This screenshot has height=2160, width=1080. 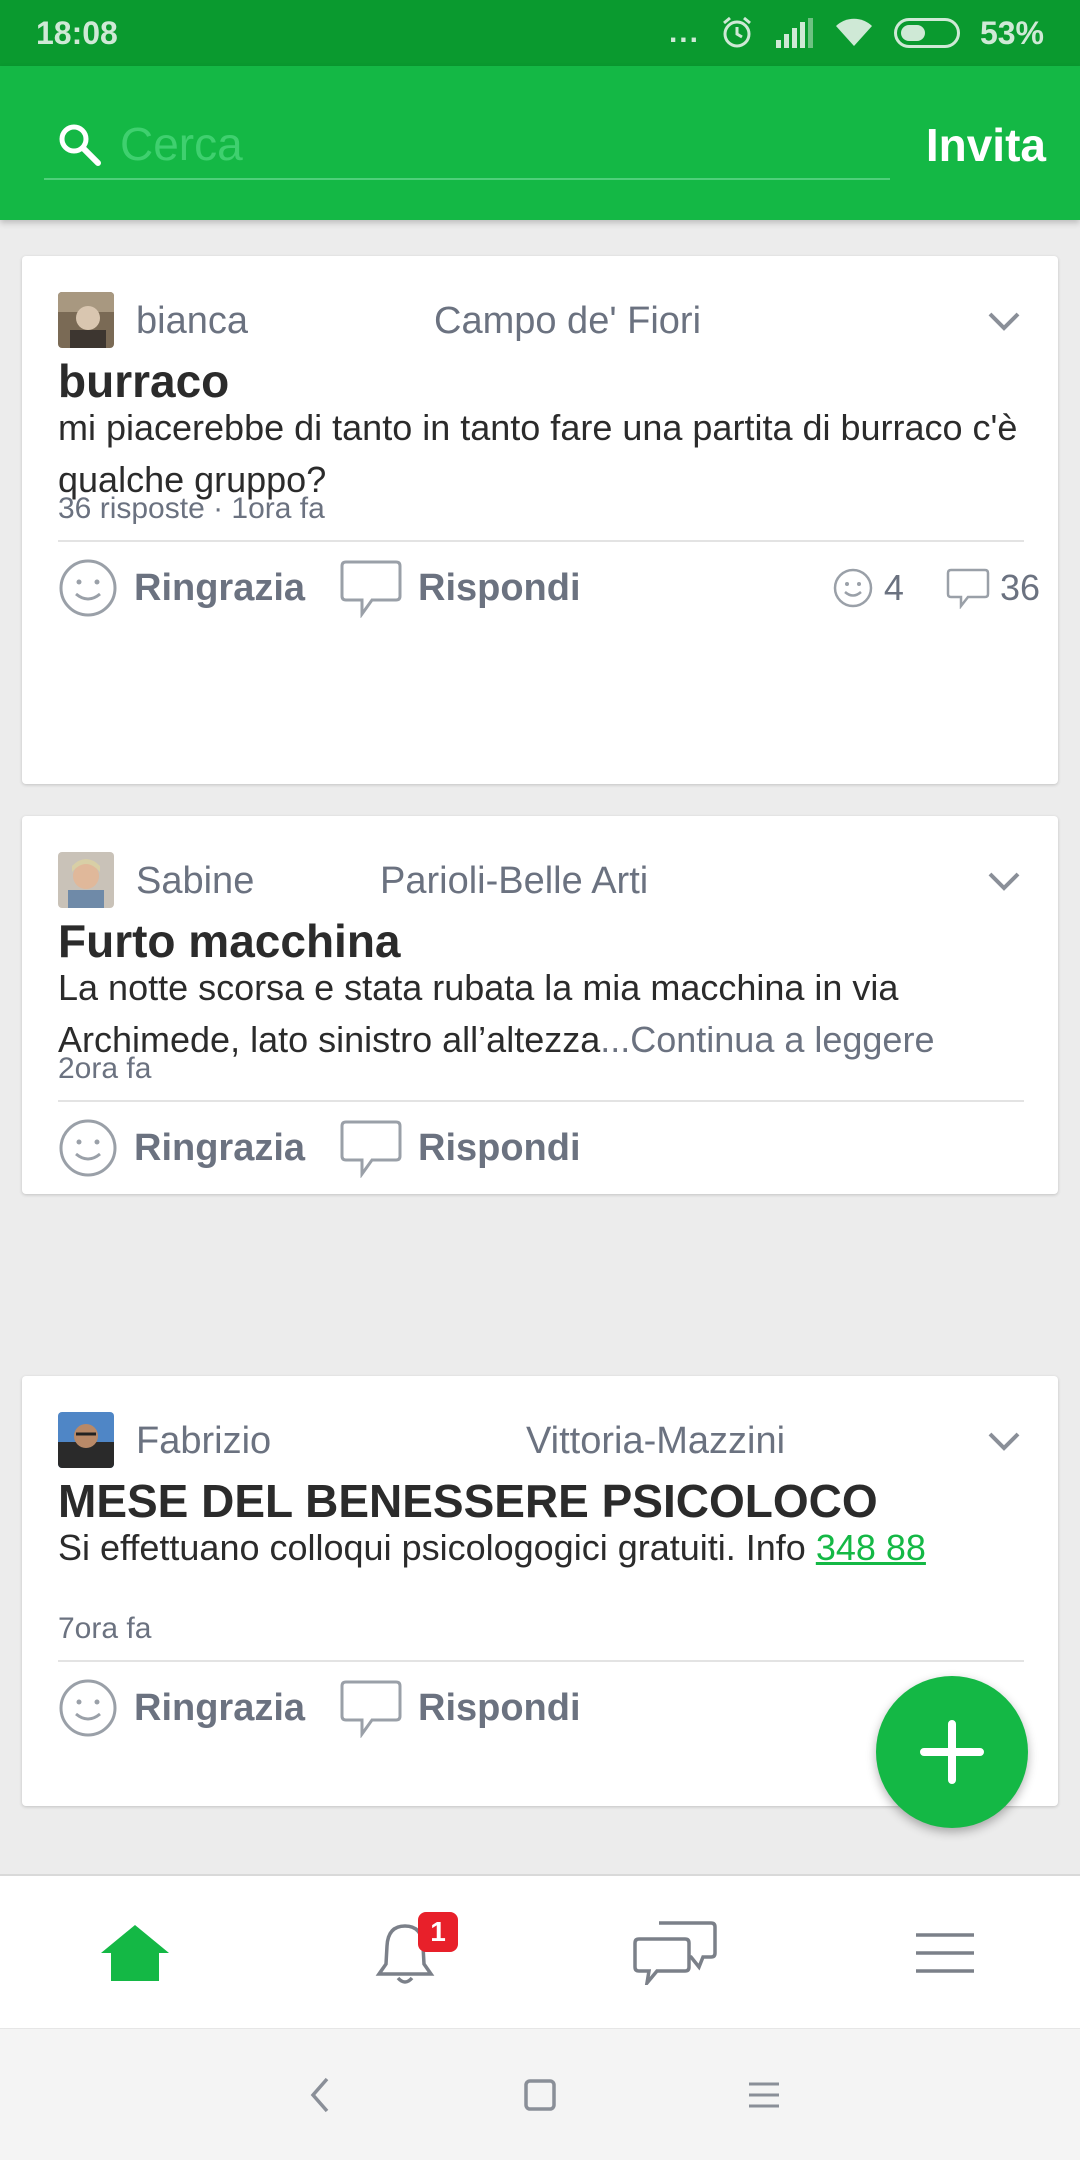 I want to click on status-icons: ... 53%, so click(x=856, y=33).